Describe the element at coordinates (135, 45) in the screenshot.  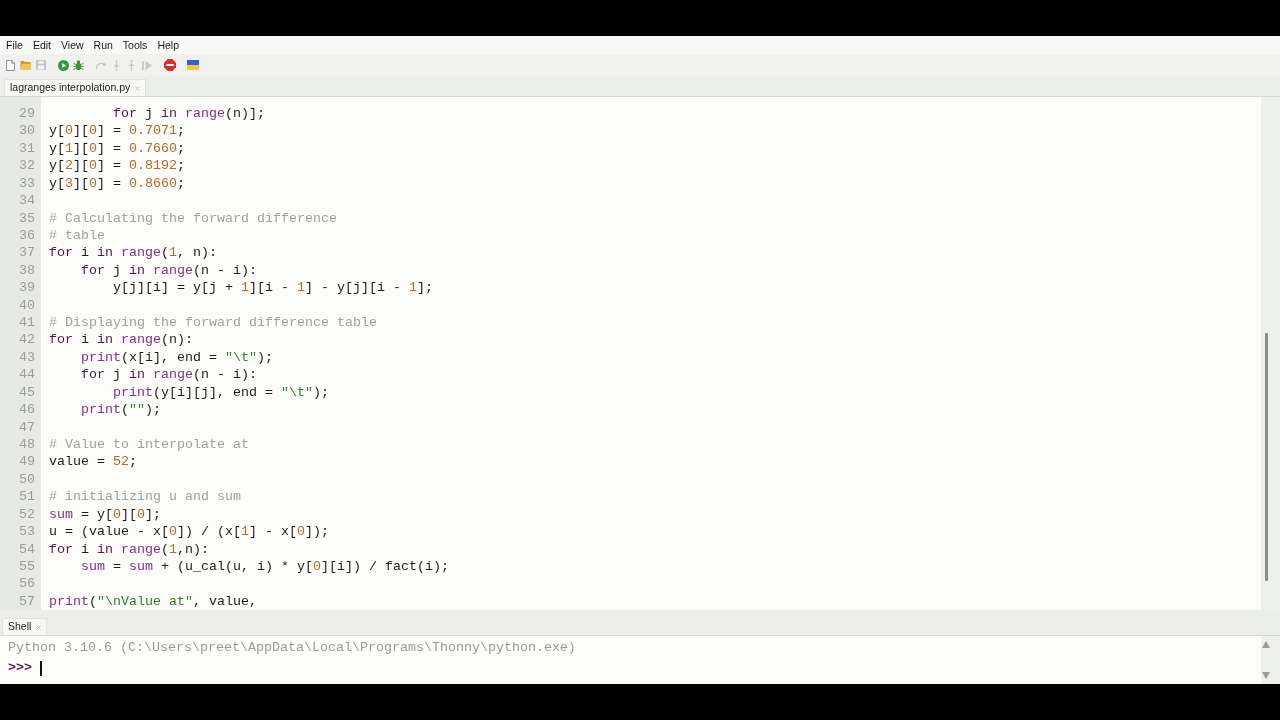
I see `menu-item: Tools` at that location.